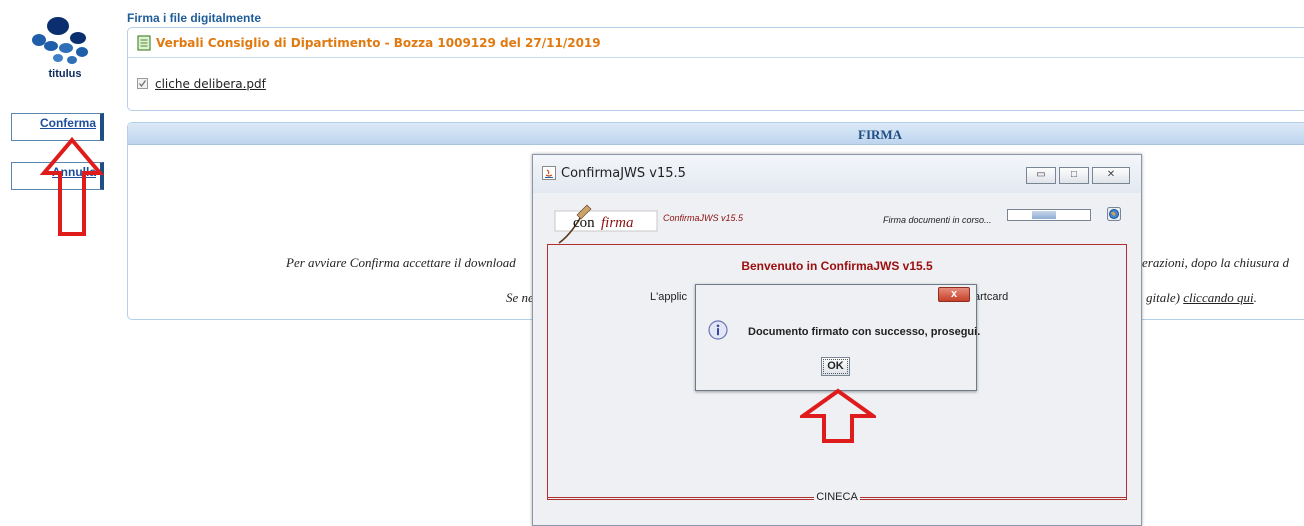 This screenshot has height=526, width=1304. Describe the element at coordinates (880, 134) in the screenshot. I see `firma-title: FIRMA` at that location.